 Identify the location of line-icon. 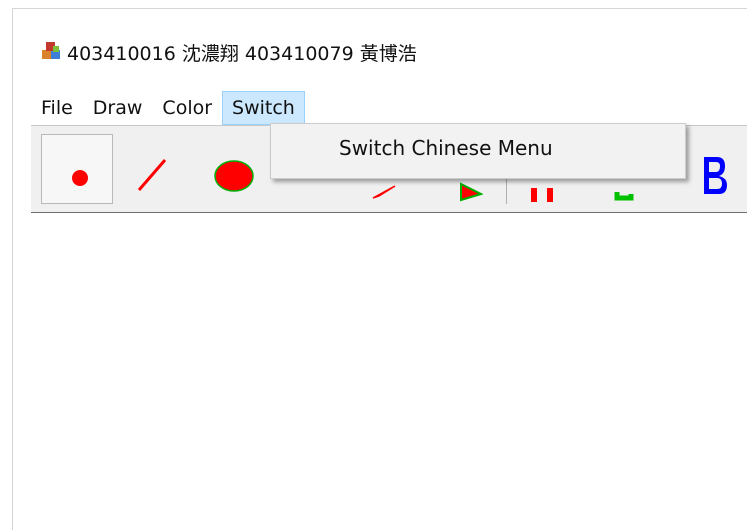
(152, 175).